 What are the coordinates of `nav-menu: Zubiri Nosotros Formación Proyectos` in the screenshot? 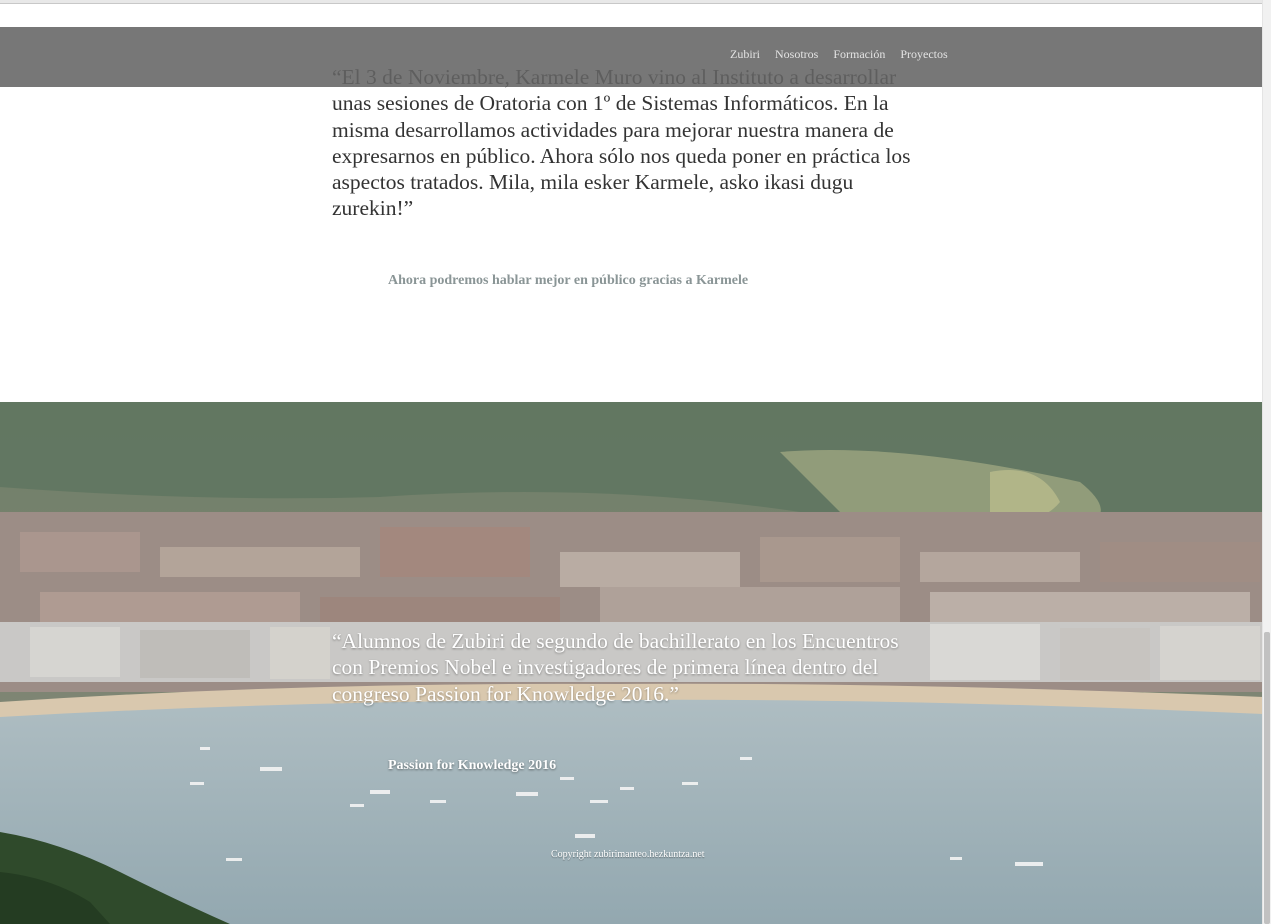 It's located at (839, 54).